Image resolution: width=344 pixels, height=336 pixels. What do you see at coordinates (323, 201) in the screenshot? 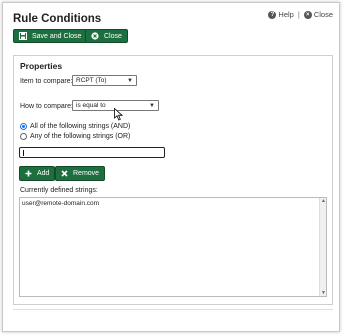
I see `scroll-up-icon: ▲` at bounding box center [323, 201].